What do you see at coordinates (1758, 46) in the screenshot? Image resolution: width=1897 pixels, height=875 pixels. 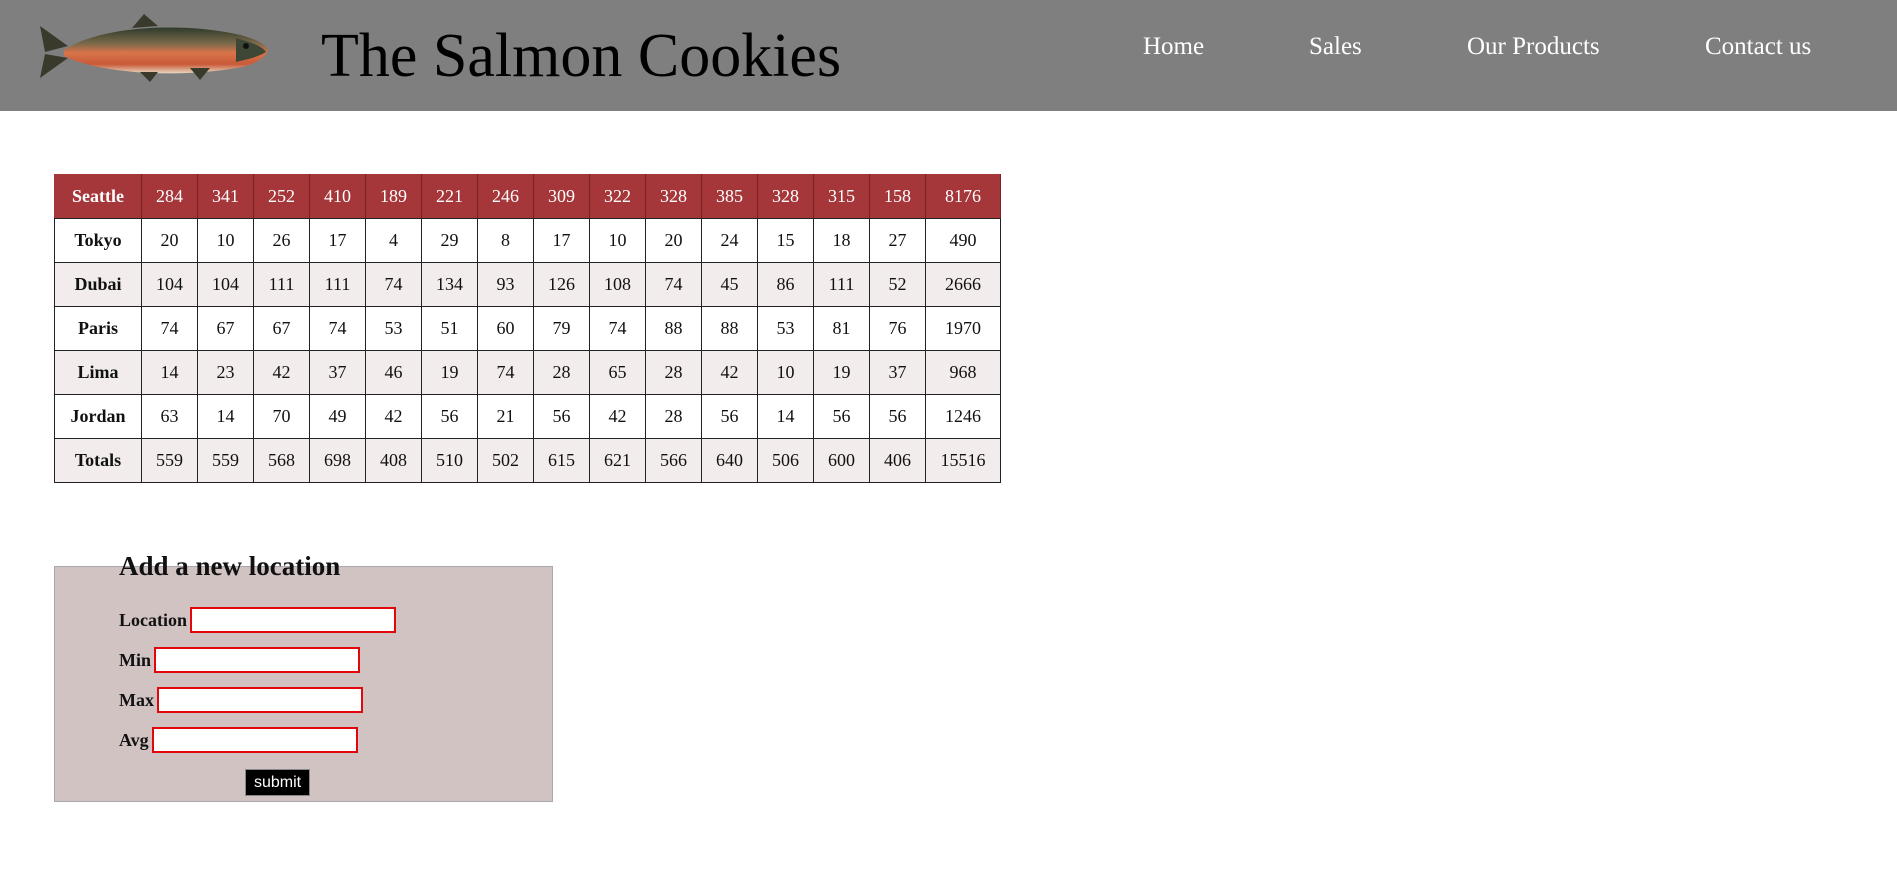 I see `nav-contact-us-link: Contact us` at bounding box center [1758, 46].